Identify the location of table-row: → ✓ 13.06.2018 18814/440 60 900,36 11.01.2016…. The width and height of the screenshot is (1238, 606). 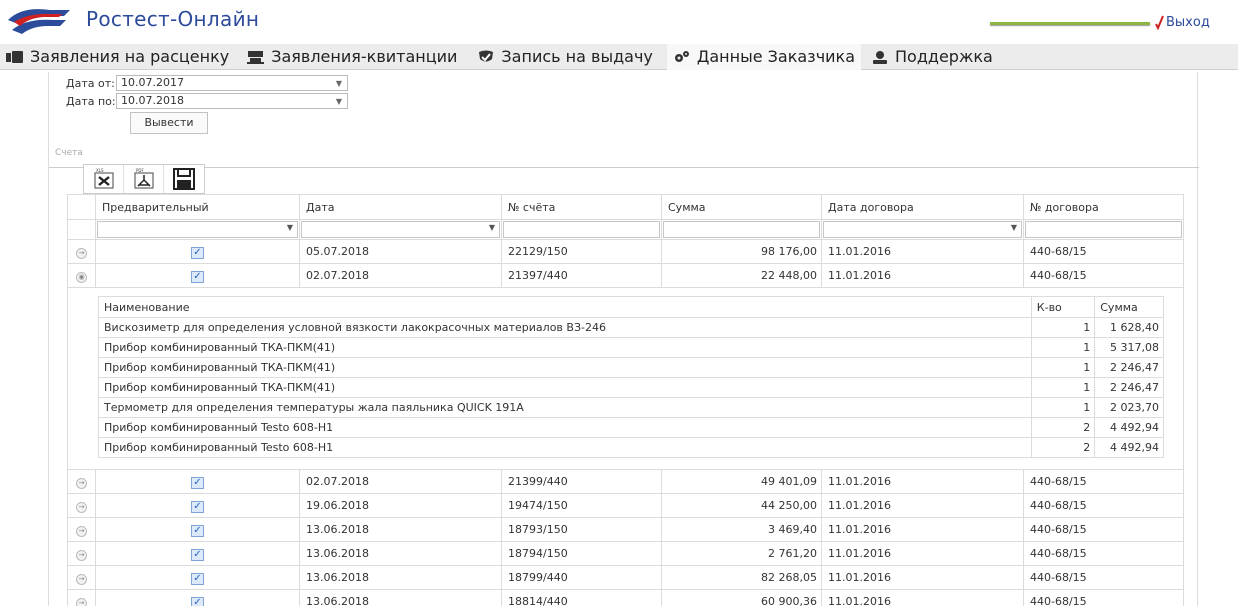
(625, 597).